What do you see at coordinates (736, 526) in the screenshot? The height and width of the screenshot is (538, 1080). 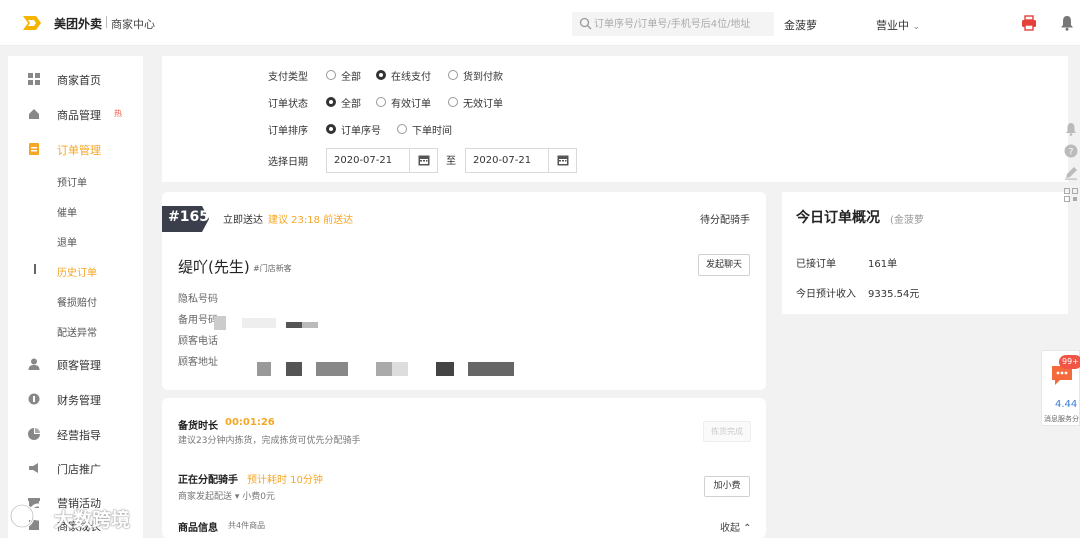 I see `collapse-toggle: 收起 ⌃` at bounding box center [736, 526].